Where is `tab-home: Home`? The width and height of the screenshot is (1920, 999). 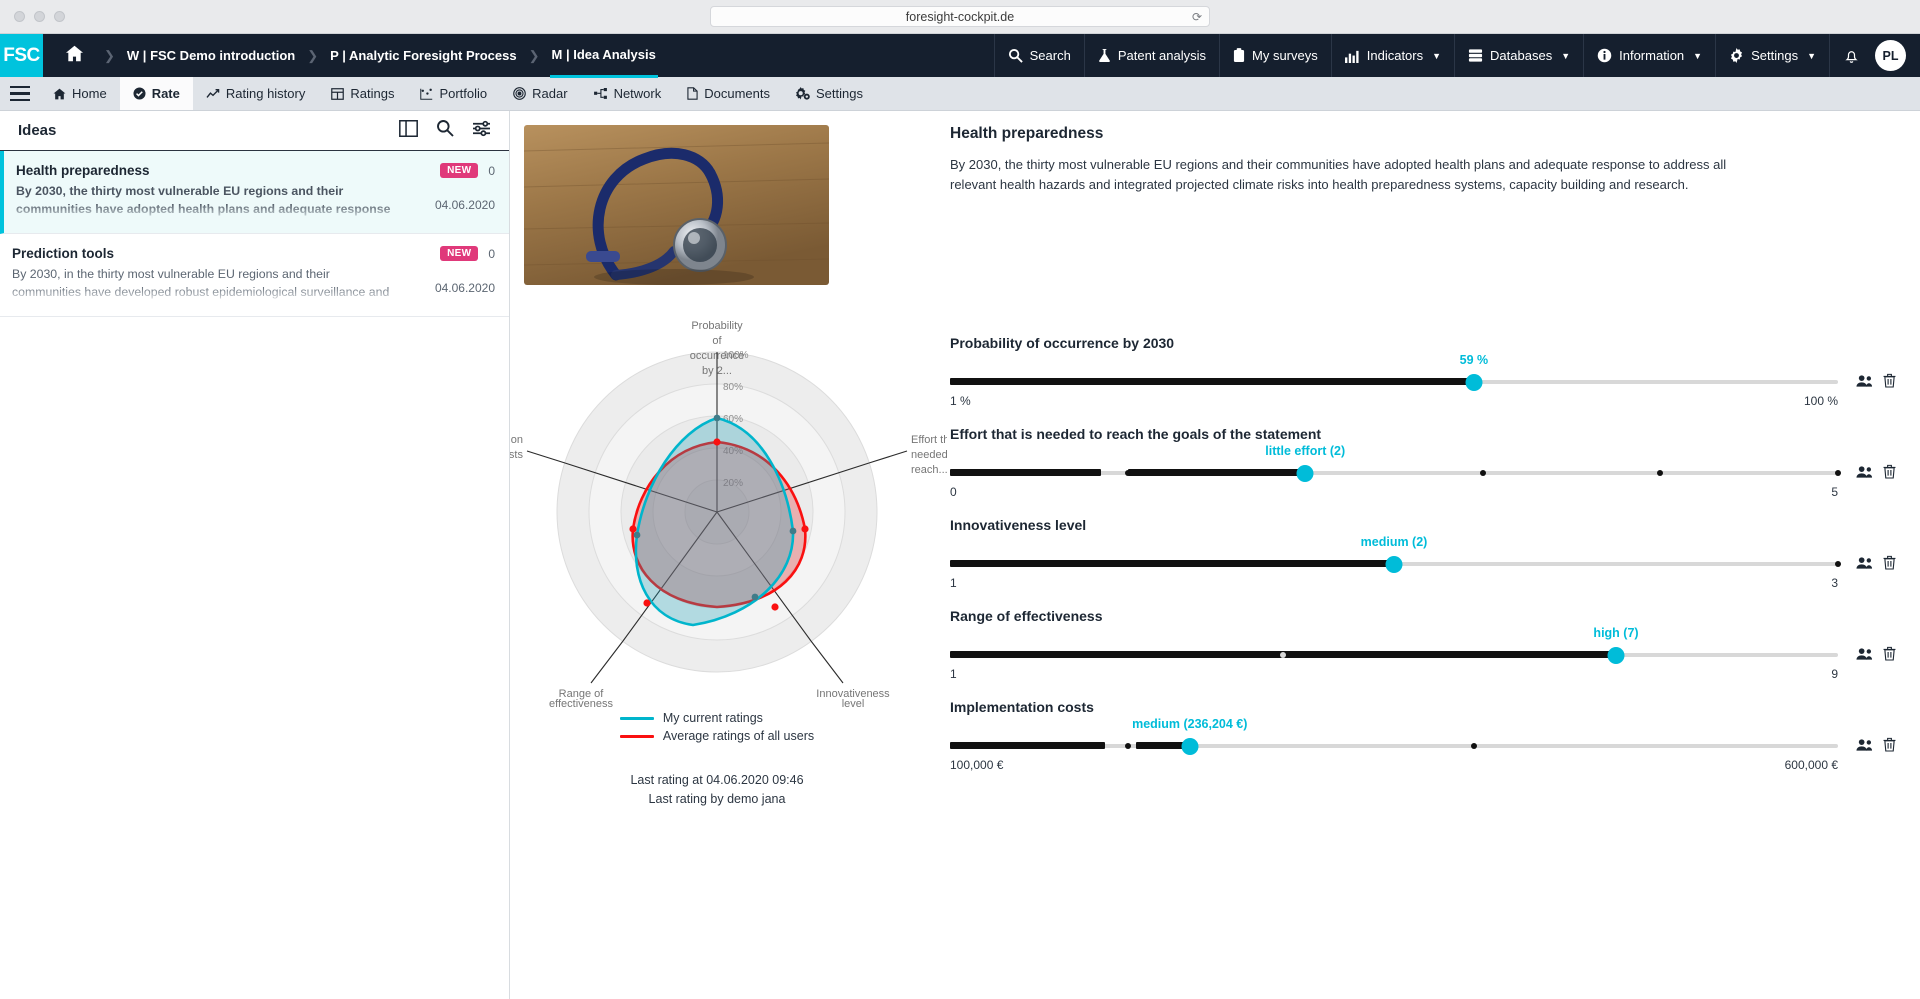 tab-home: Home is located at coordinates (80, 93).